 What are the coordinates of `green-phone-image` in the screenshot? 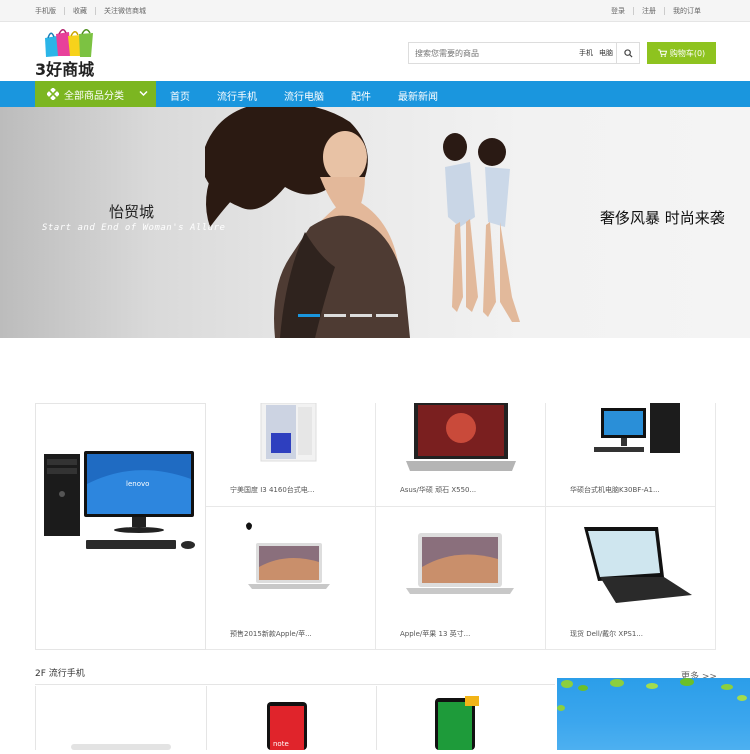 It's located at (457, 723).